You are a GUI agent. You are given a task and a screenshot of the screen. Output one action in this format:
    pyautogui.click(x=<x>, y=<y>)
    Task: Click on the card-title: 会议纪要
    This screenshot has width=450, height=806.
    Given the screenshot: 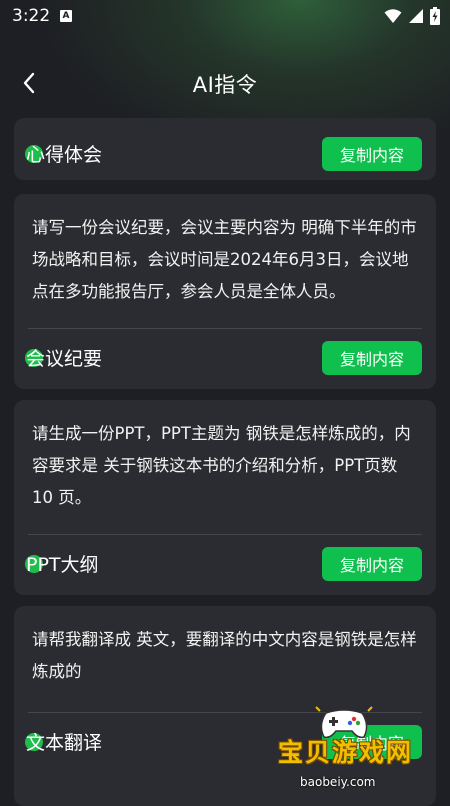 What is the action you would take?
    pyautogui.click(x=64, y=359)
    